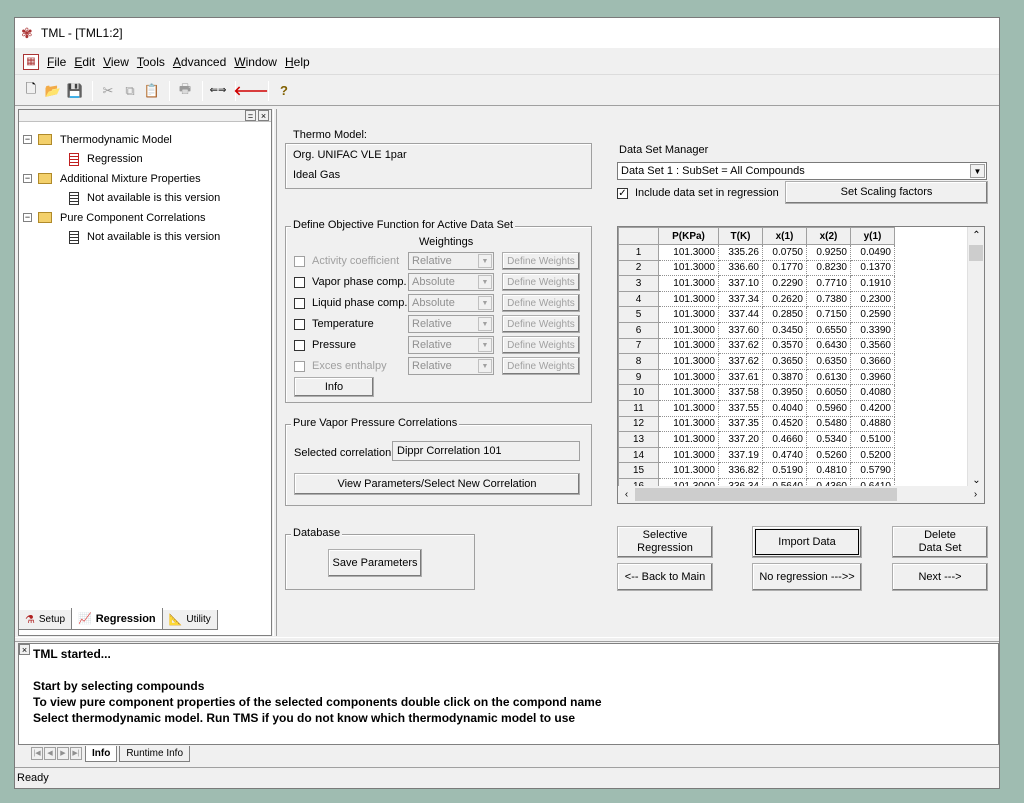  What do you see at coordinates (638, 470) in the screenshot?
I see `row-header: 15` at bounding box center [638, 470].